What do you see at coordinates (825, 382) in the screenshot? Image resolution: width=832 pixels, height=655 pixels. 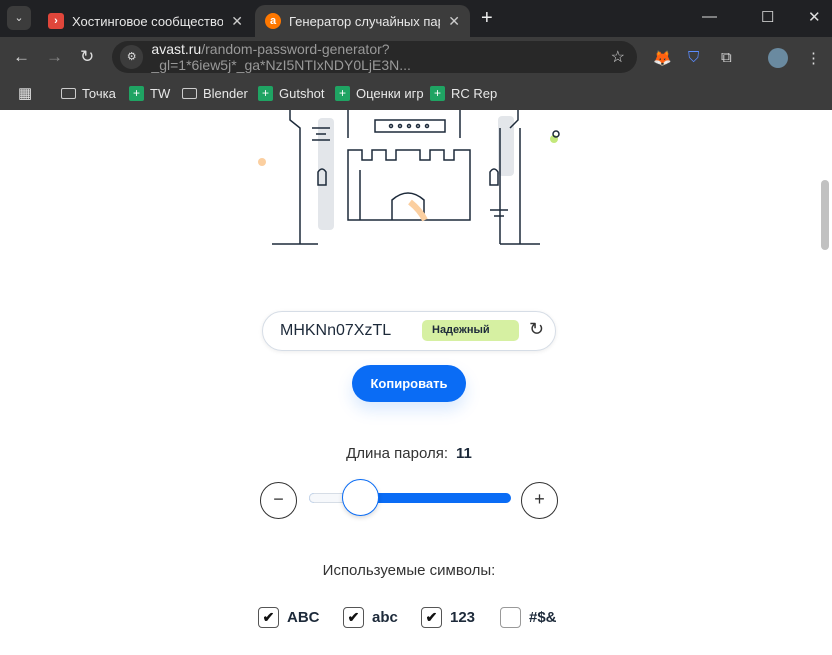 I see `scrollbar` at bounding box center [825, 382].